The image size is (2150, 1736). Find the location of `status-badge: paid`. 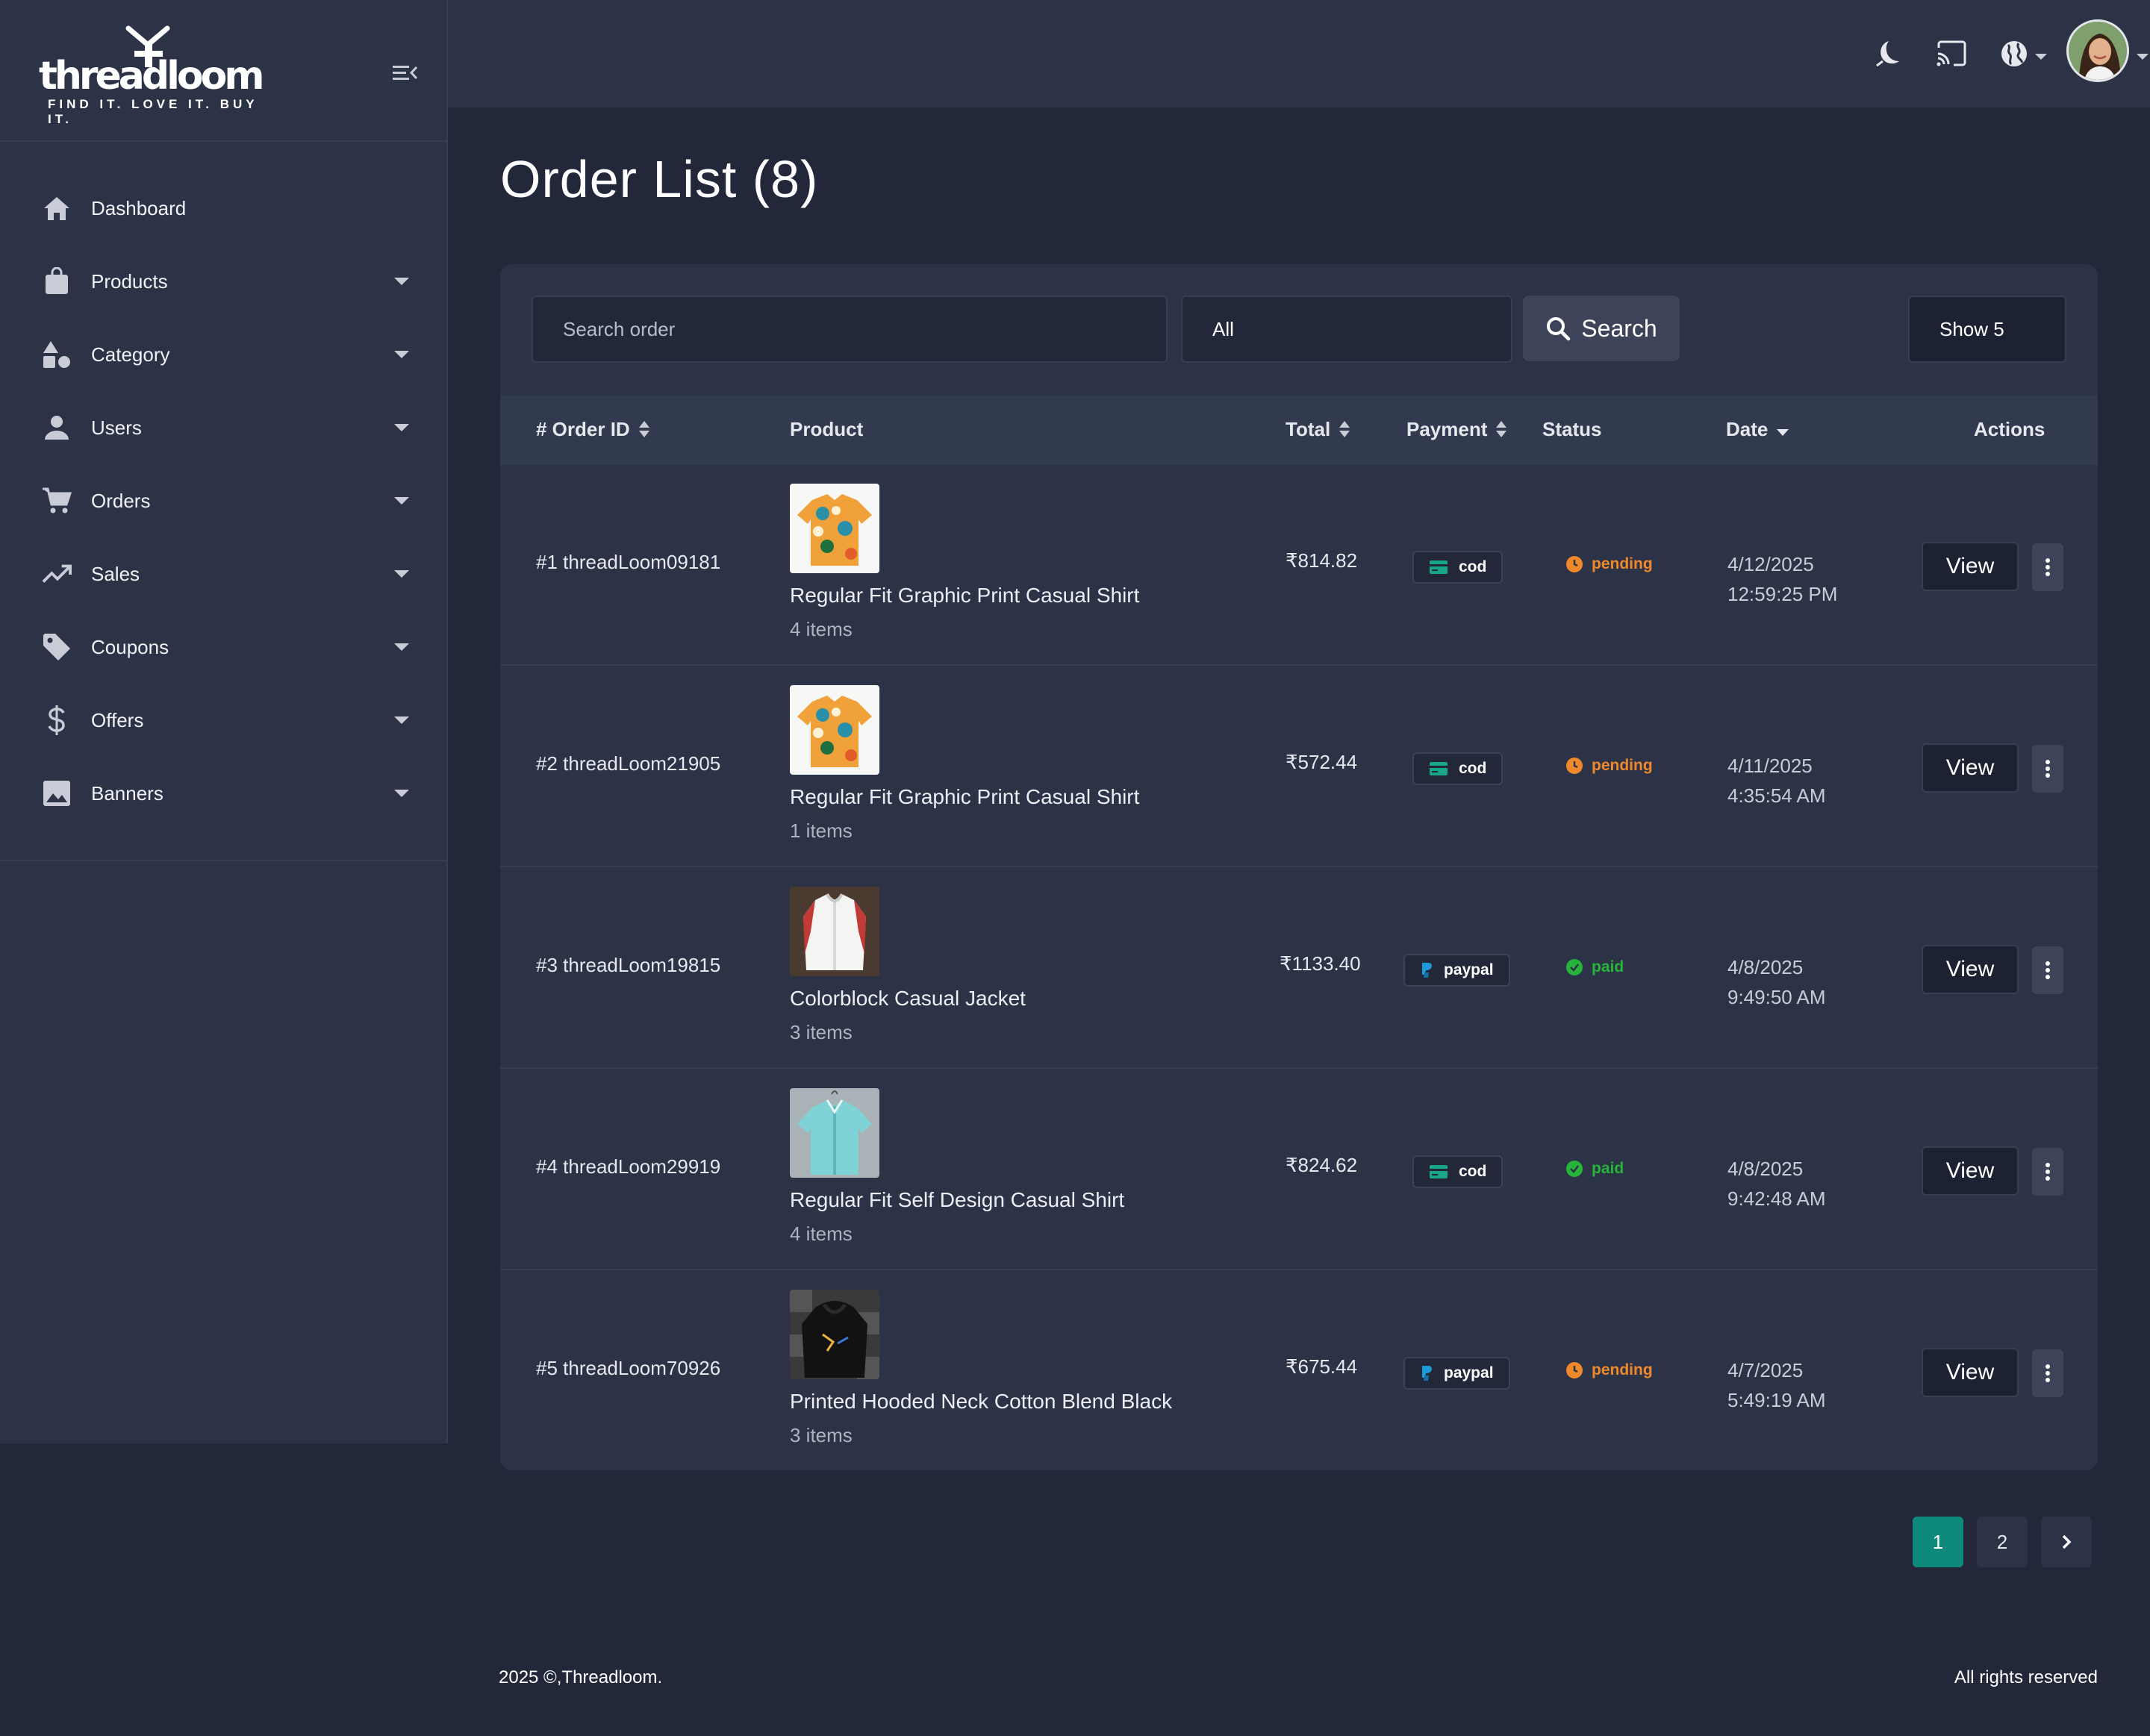

status-badge: paid is located at coordinates (1595, 967).